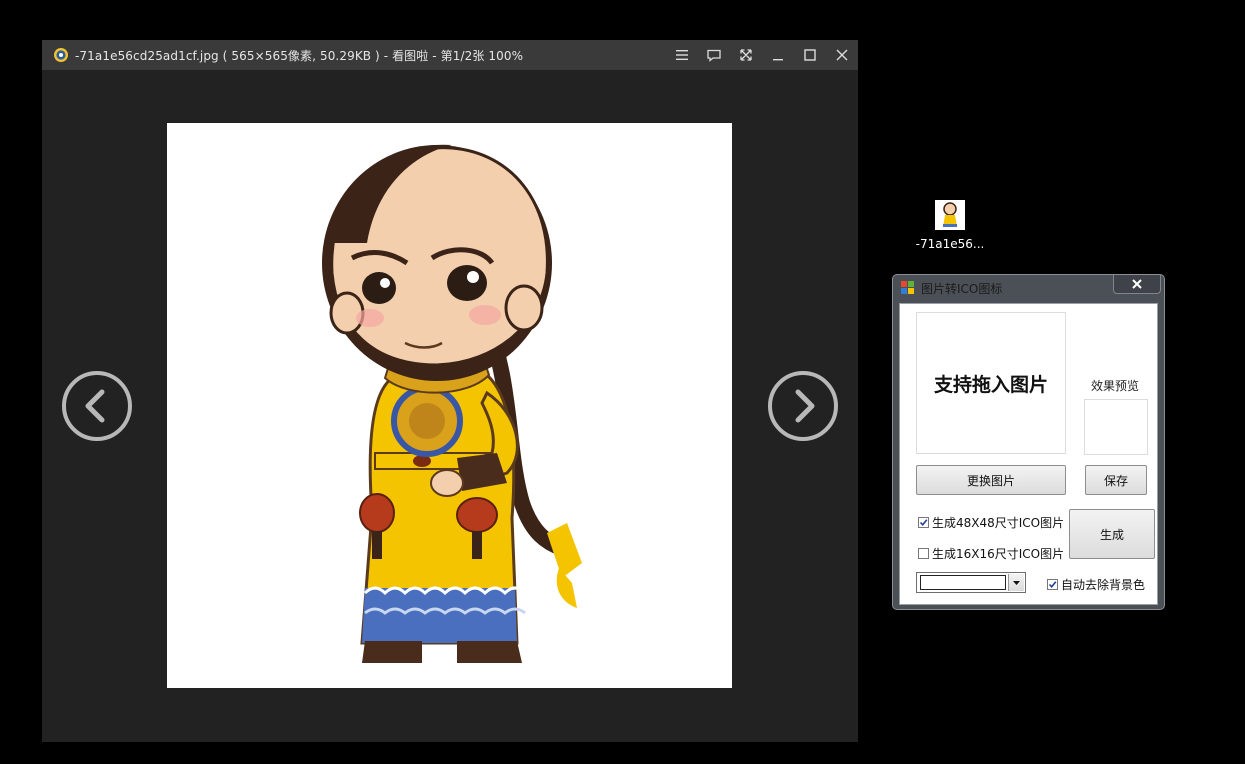 The width and height of the screenshot is (1245, 764). I want to click on maximize-icon, so click(810, 55).